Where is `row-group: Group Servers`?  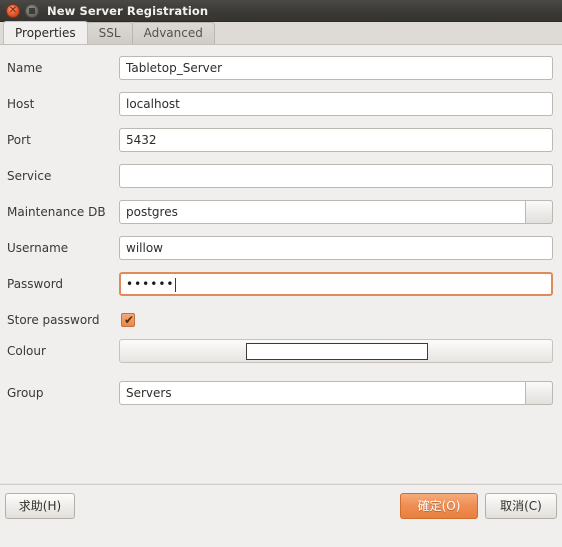
row-group: Group Servers is located at coordinates (281, 393).